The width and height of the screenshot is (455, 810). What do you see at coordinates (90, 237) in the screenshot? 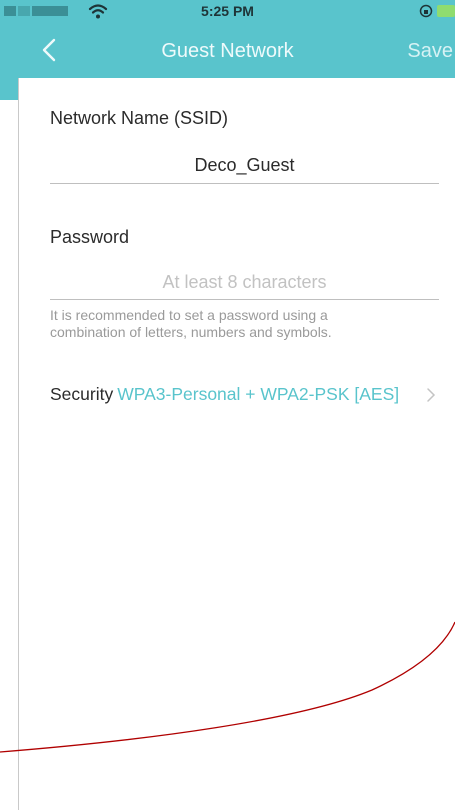
I see `password-label: Password` at bounding box center [90, 237].